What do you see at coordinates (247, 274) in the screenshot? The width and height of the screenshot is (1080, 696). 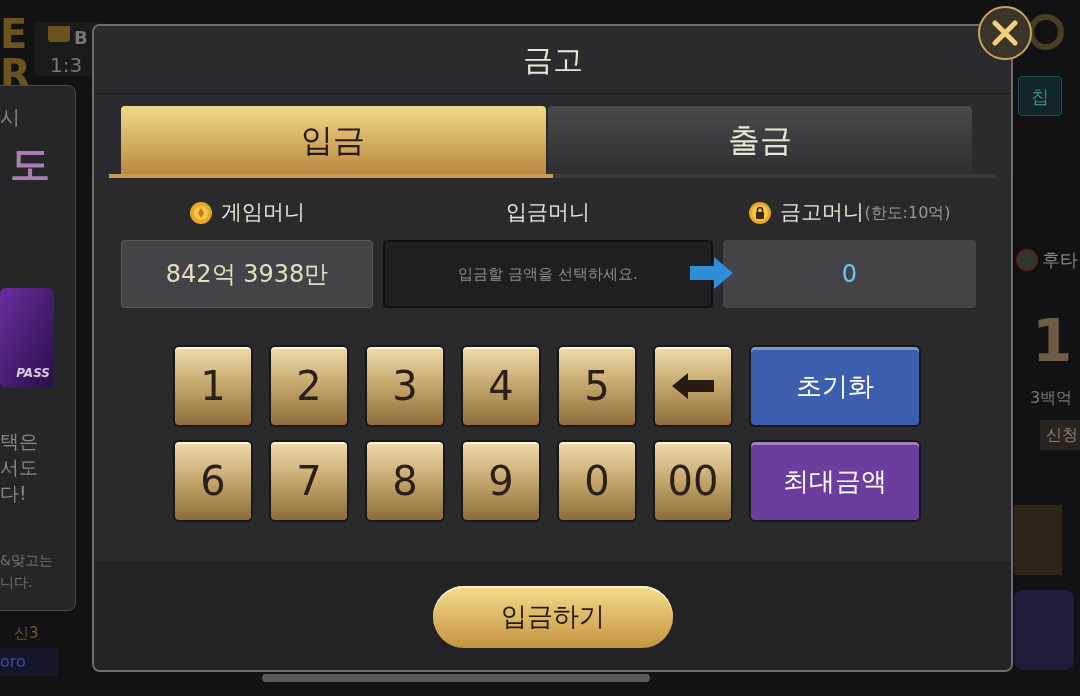 I see `game-money-field: 842억 3938만` at bounding box center [247, 274].